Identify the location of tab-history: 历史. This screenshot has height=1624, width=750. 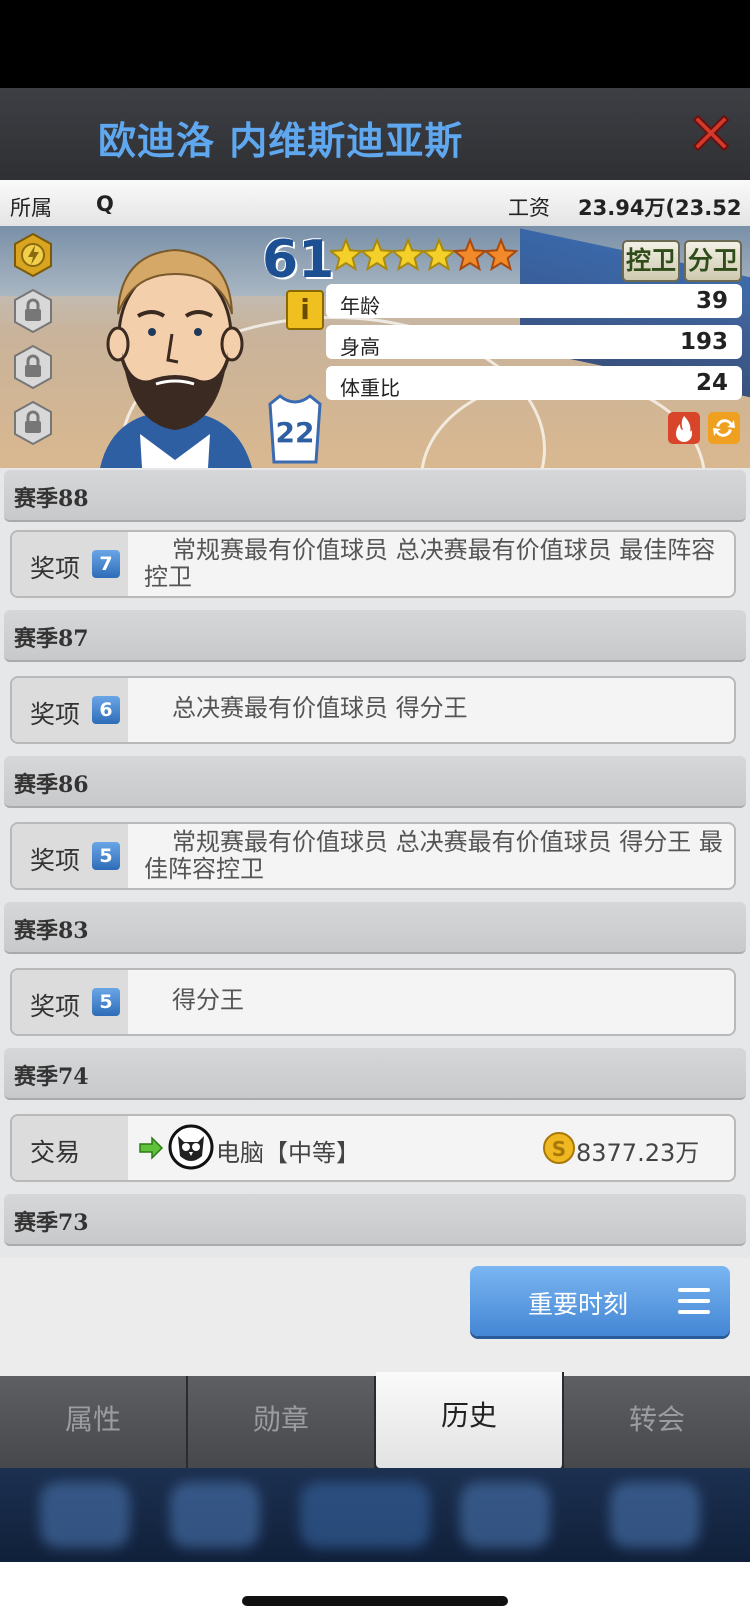
(470, 1420).